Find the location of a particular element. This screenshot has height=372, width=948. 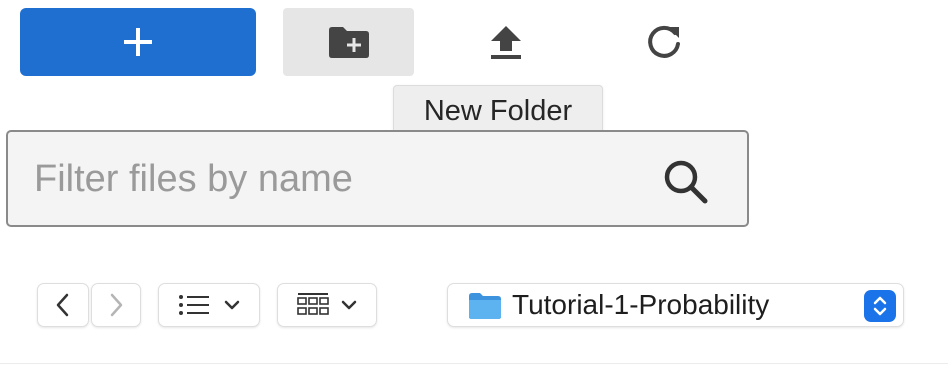

forward-button is located at coordinates (116, 305).